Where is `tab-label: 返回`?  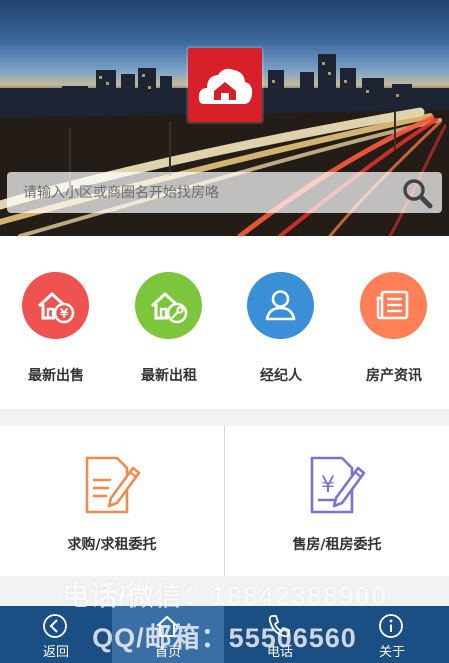 tab-label: 返回 is located at coordinates (55, 652).